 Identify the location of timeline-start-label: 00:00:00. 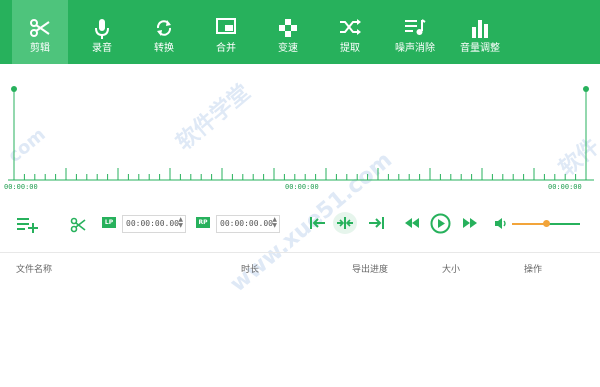
(21, 187).